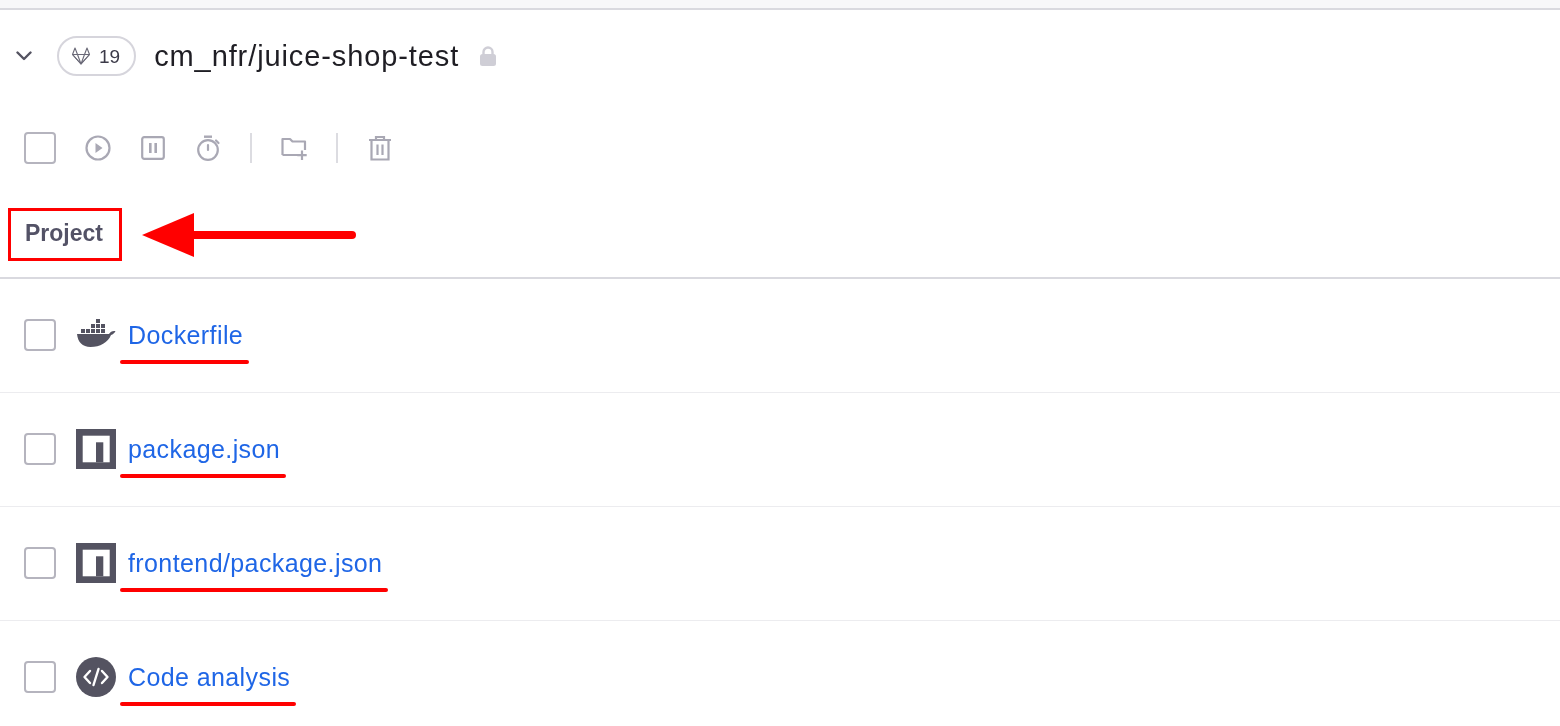  Describe the element at coordinates (307, 56) in the screenshot. I see `project-title: cm_nfr/juice-shop-test` at that location.